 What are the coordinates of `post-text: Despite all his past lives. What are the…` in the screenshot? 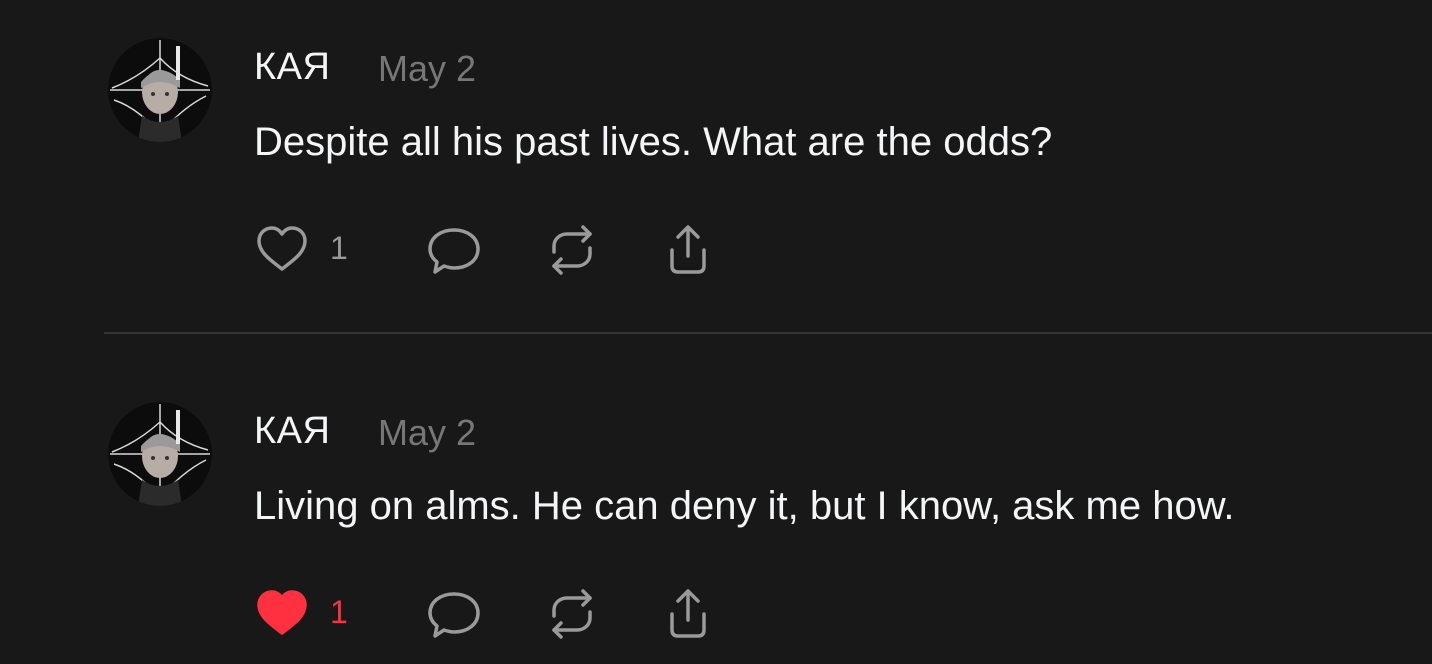 It's located at (653, 142).